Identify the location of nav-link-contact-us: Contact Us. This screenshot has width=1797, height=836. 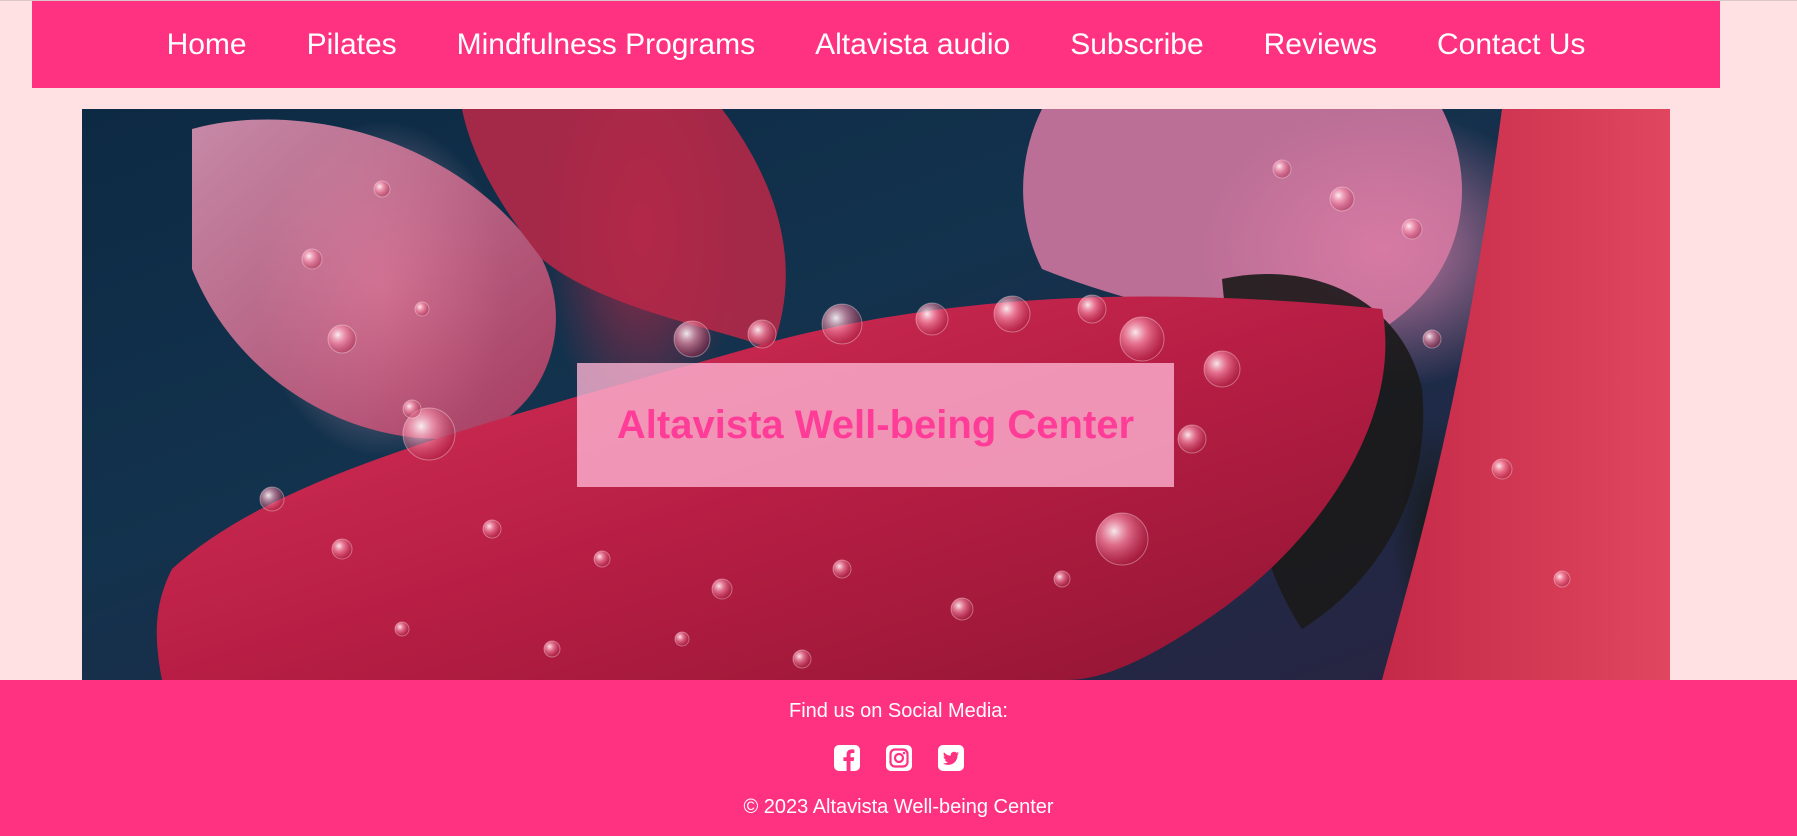
(1511, 44).